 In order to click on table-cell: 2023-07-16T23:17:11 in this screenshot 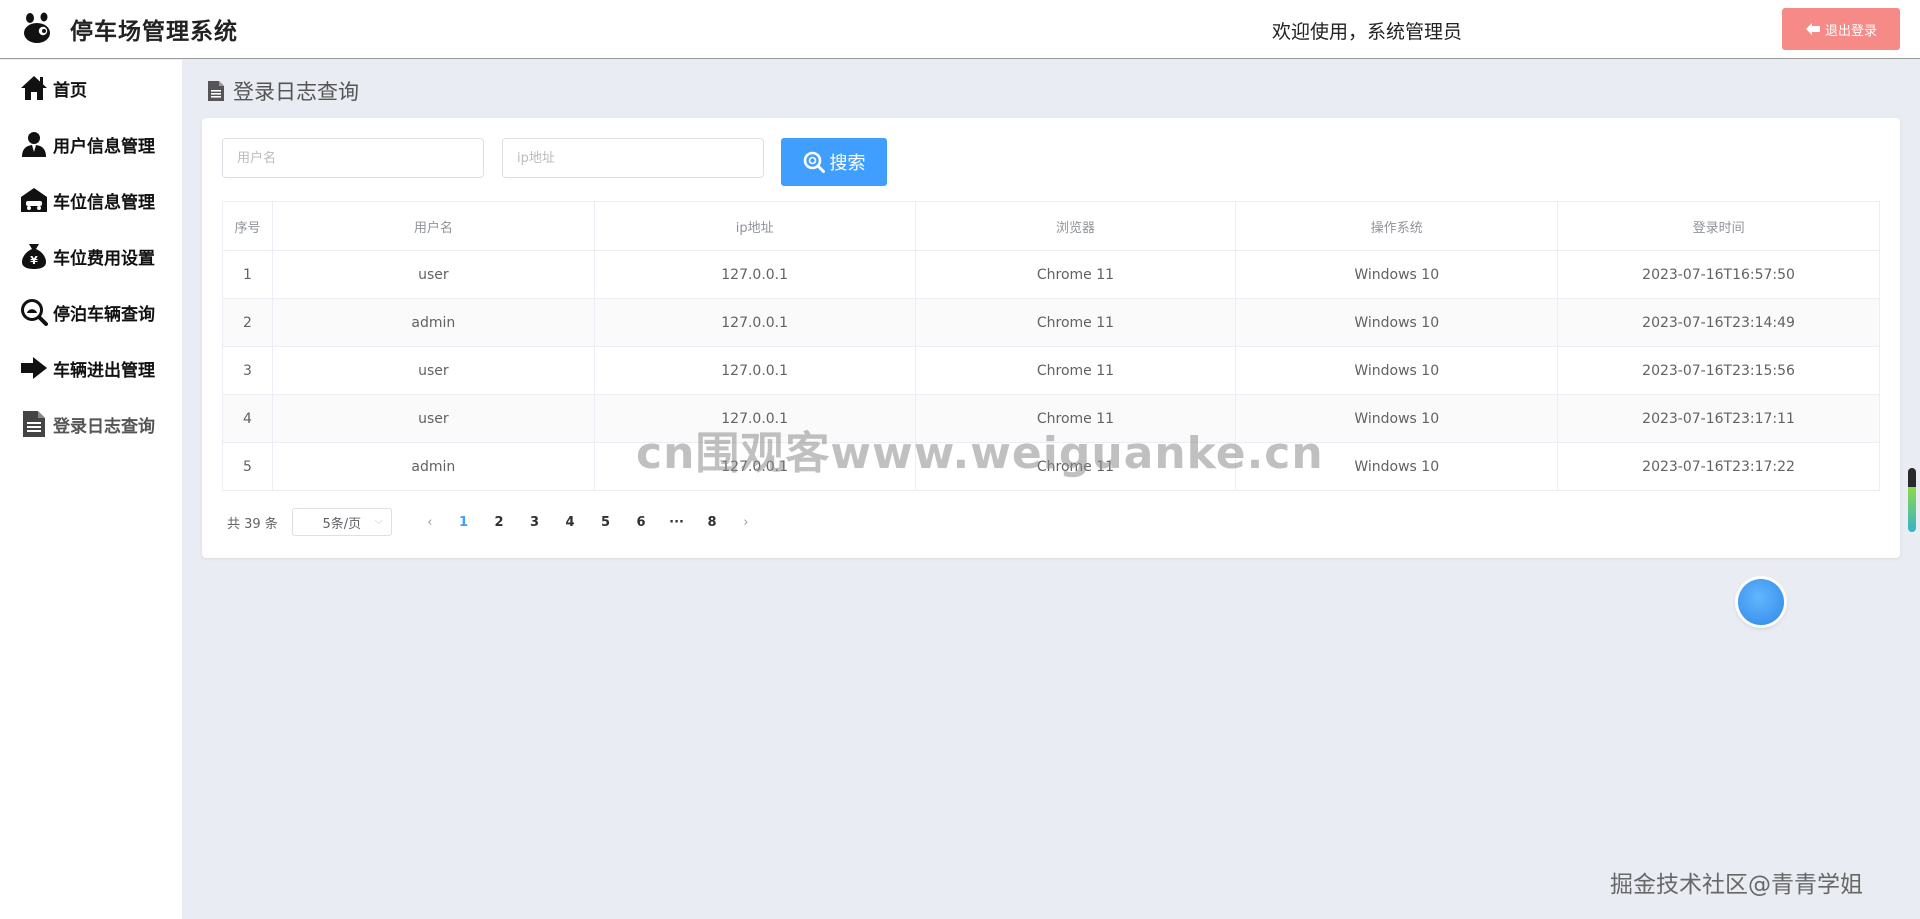, I will do `click(1718, 418)`.